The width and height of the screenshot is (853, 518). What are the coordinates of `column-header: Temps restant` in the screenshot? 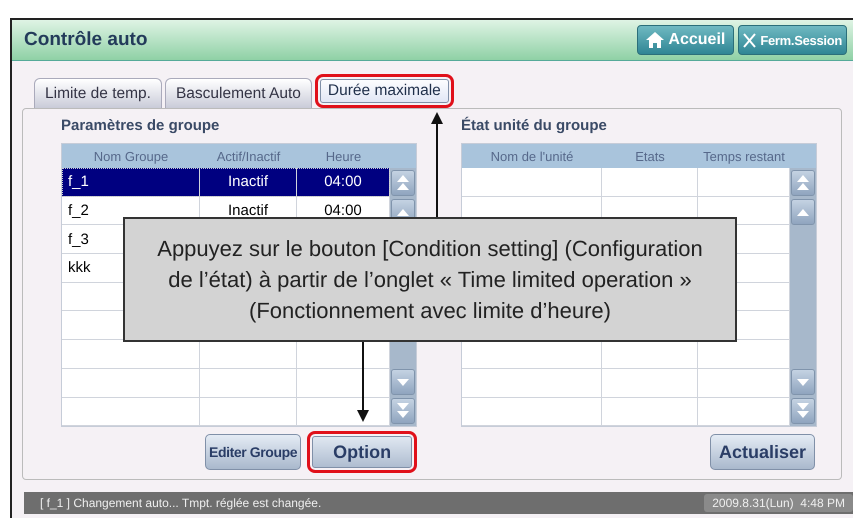 It's located at (744, 157).